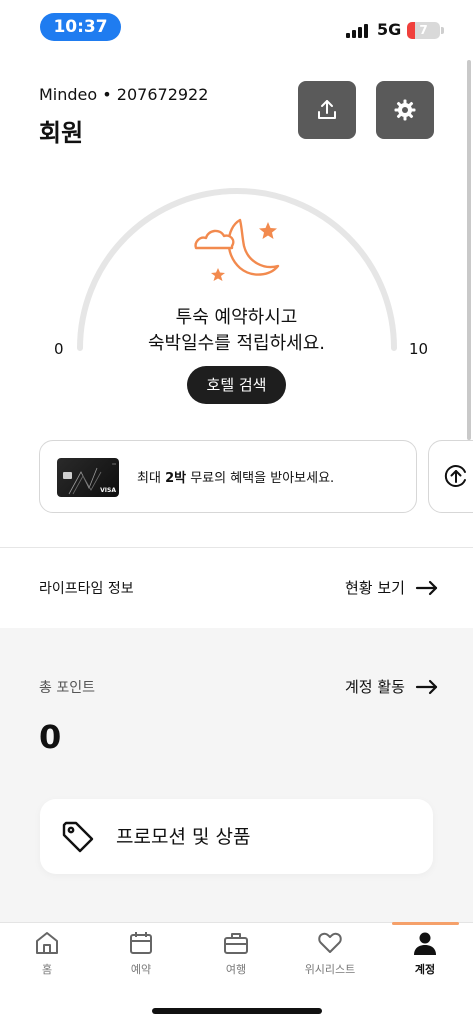  Describe the element at coordinates (151, 478) in the screenshot. I see `promo-text-before: 최대` at that location.